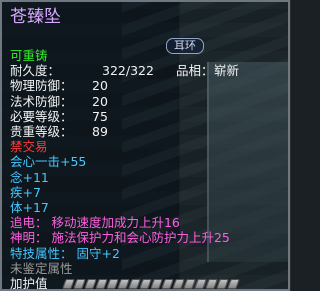  What do you see at coordinates (120, 238) in the screenshot?
I see `special-effect-line: 神明： 施法保护力和会心防护力上升25` at bounding box center [120, 238].